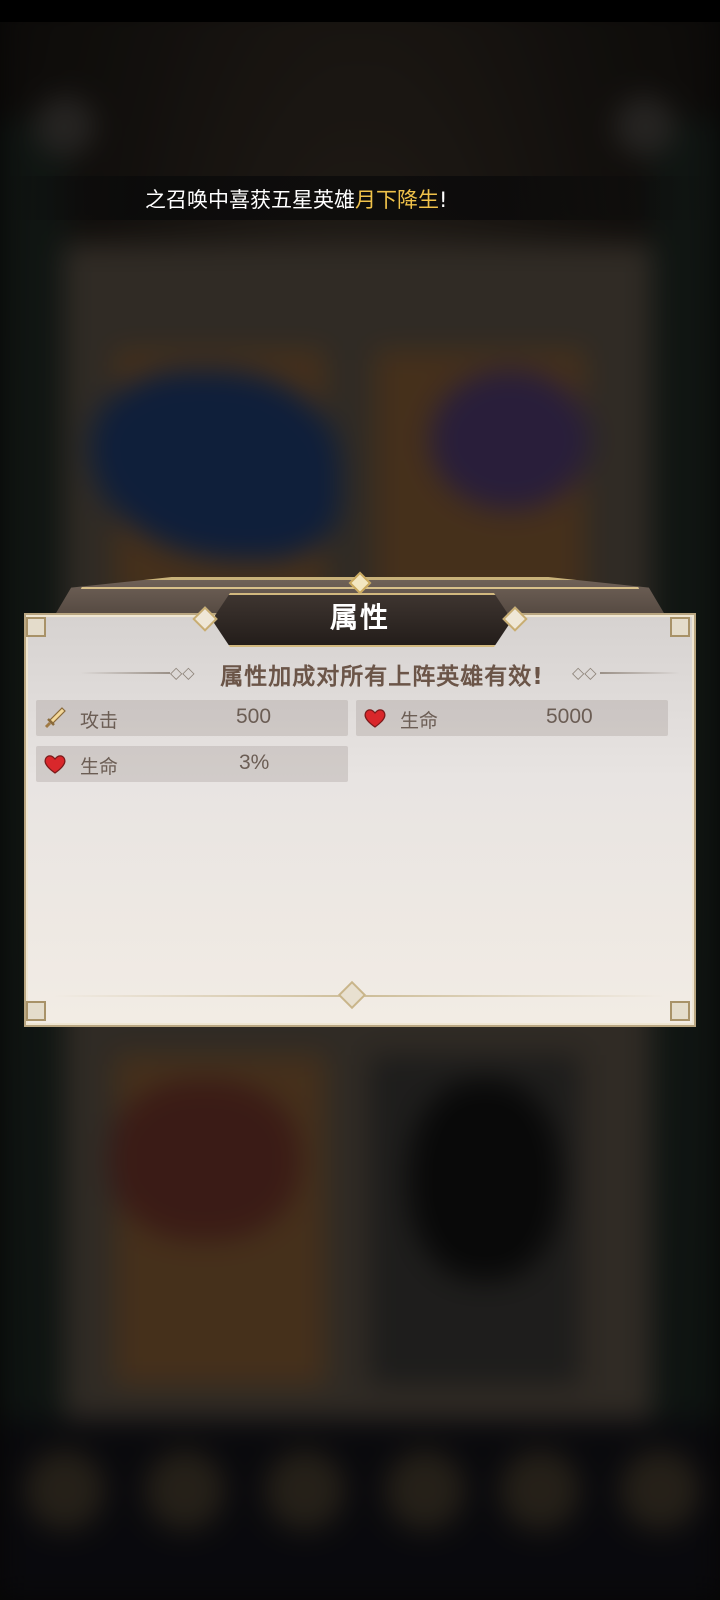  What do you see at coordinates (99, 721) in the screenshot?
I see `stat-label: 攻击` at bounding box center [99, 721].